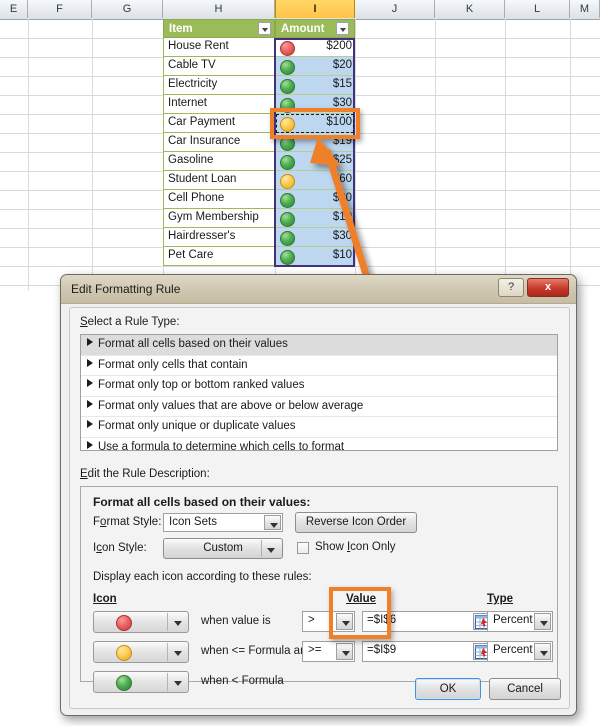  Describe the element at coordinates (355, 547) in the screenshot. I see `show-icon-only-label: Show Icon Only` at that location.